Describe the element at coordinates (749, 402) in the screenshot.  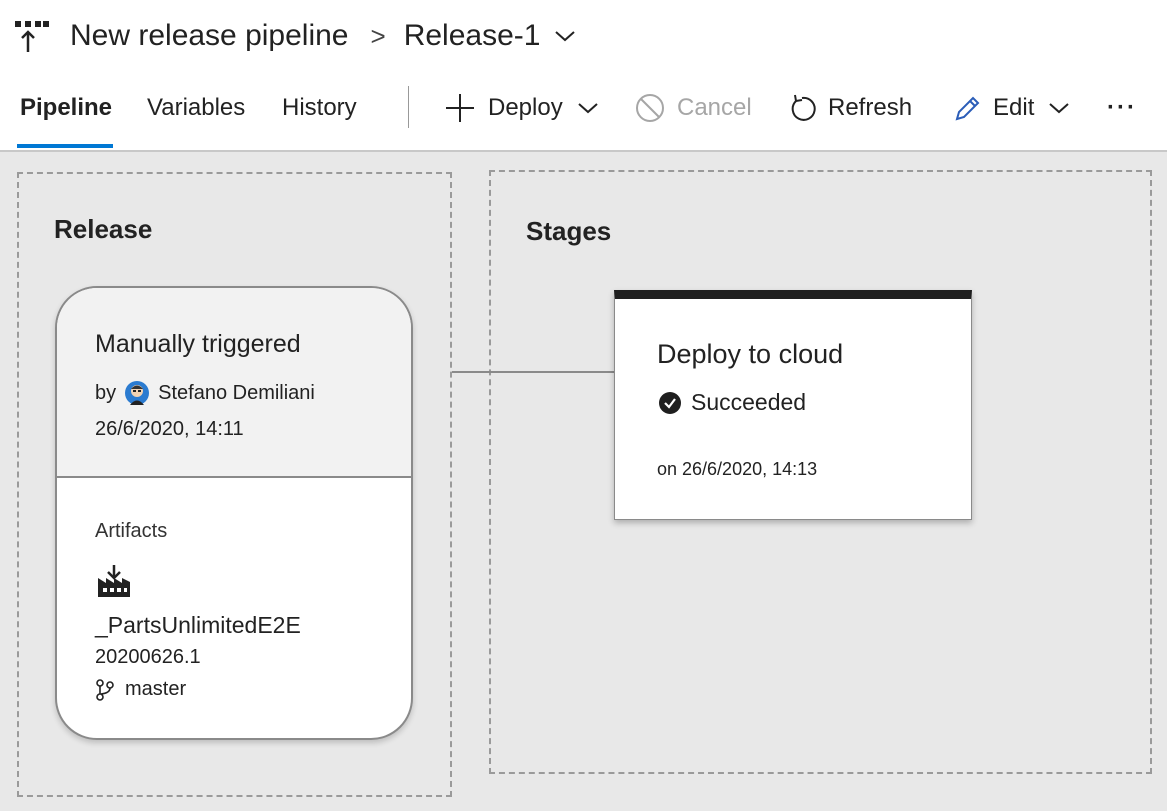
I see `status-label: Succeeded` at that location.